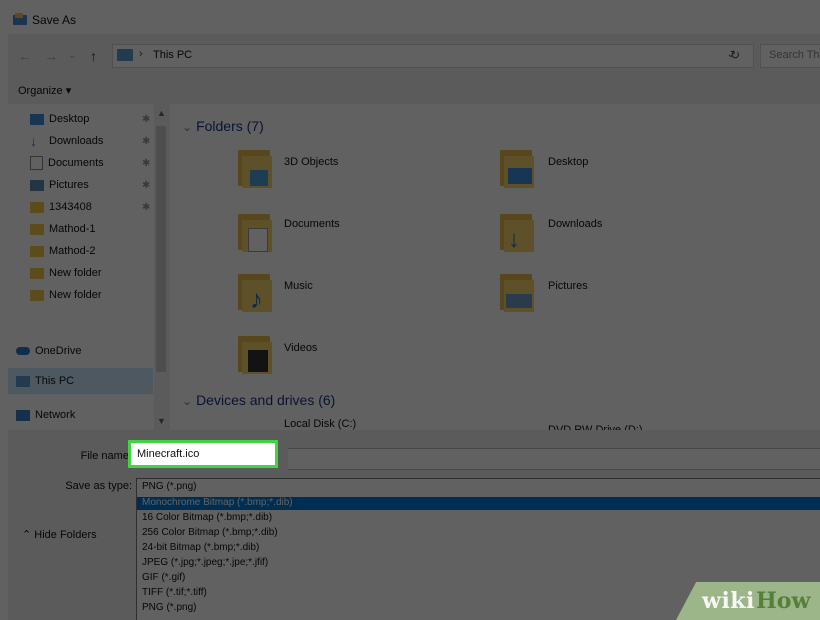 The image size is (820, 620). I want to click on download-icon: ↓, so click(33, 140).